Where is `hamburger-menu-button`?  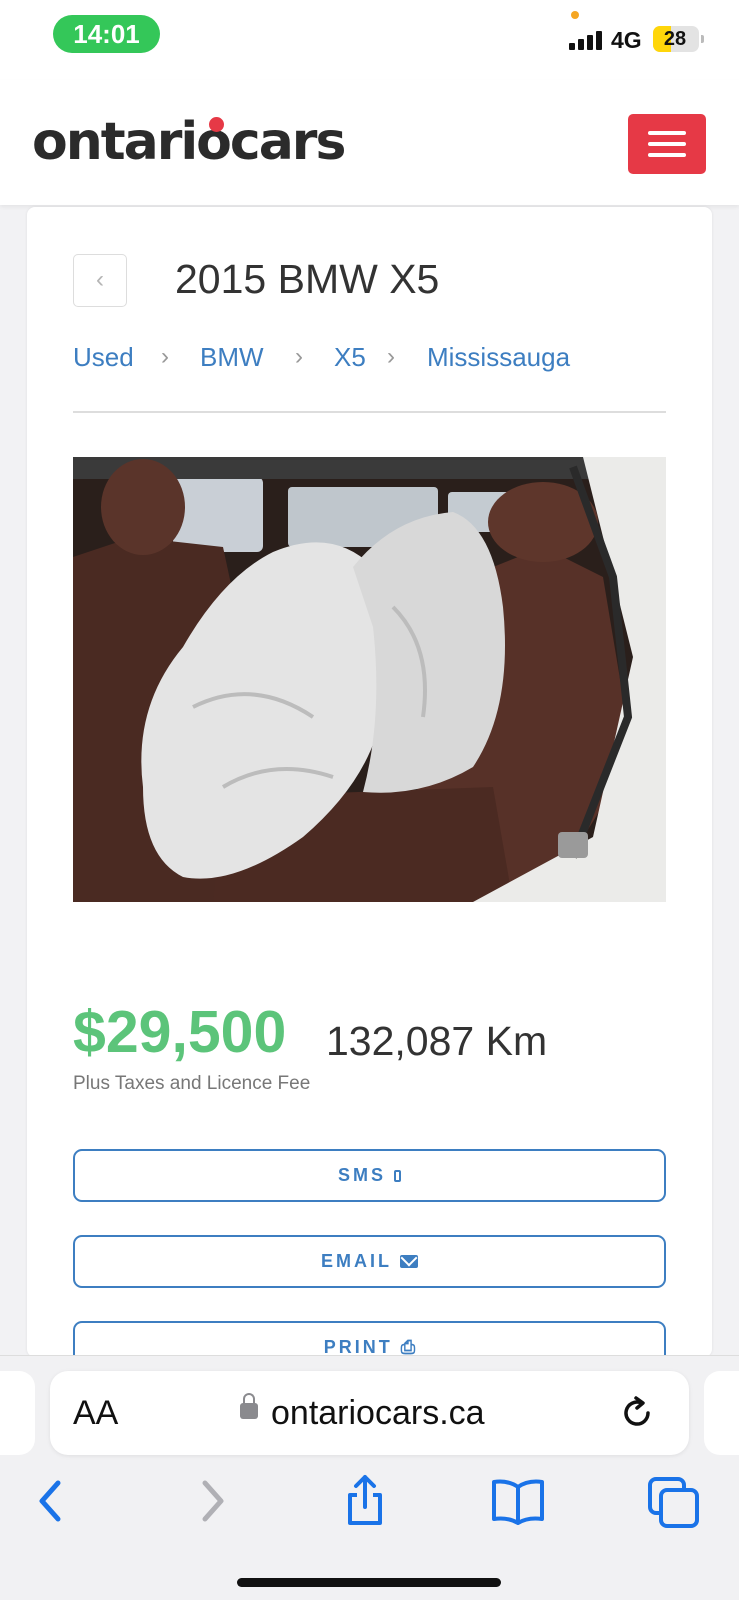
hamburger-menu-button is located at coordinates (667, 144).